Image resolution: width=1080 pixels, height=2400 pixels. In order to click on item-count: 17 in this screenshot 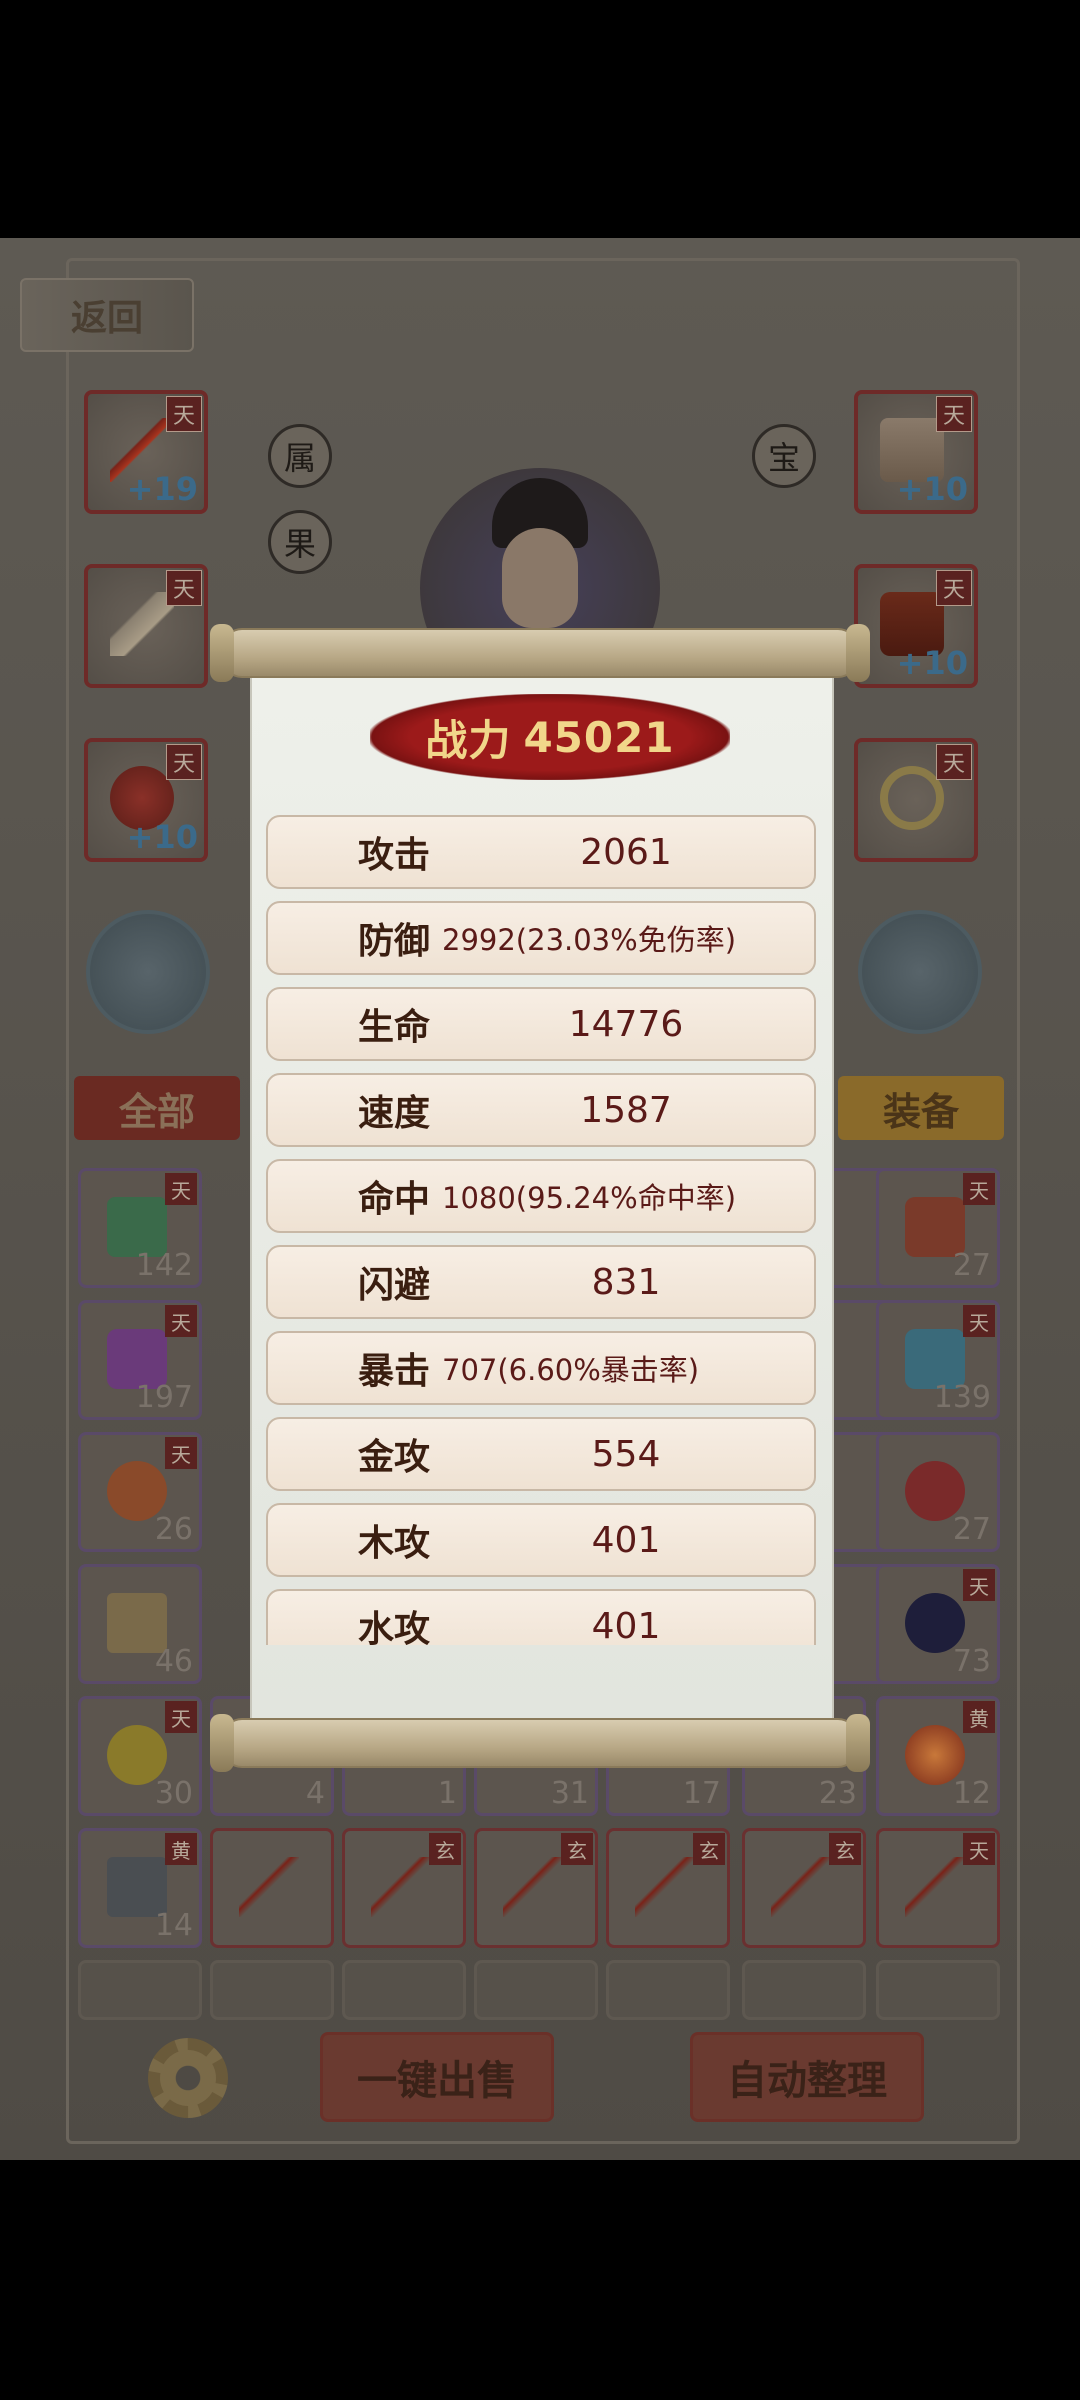, I will do `click(701, 1793)`.